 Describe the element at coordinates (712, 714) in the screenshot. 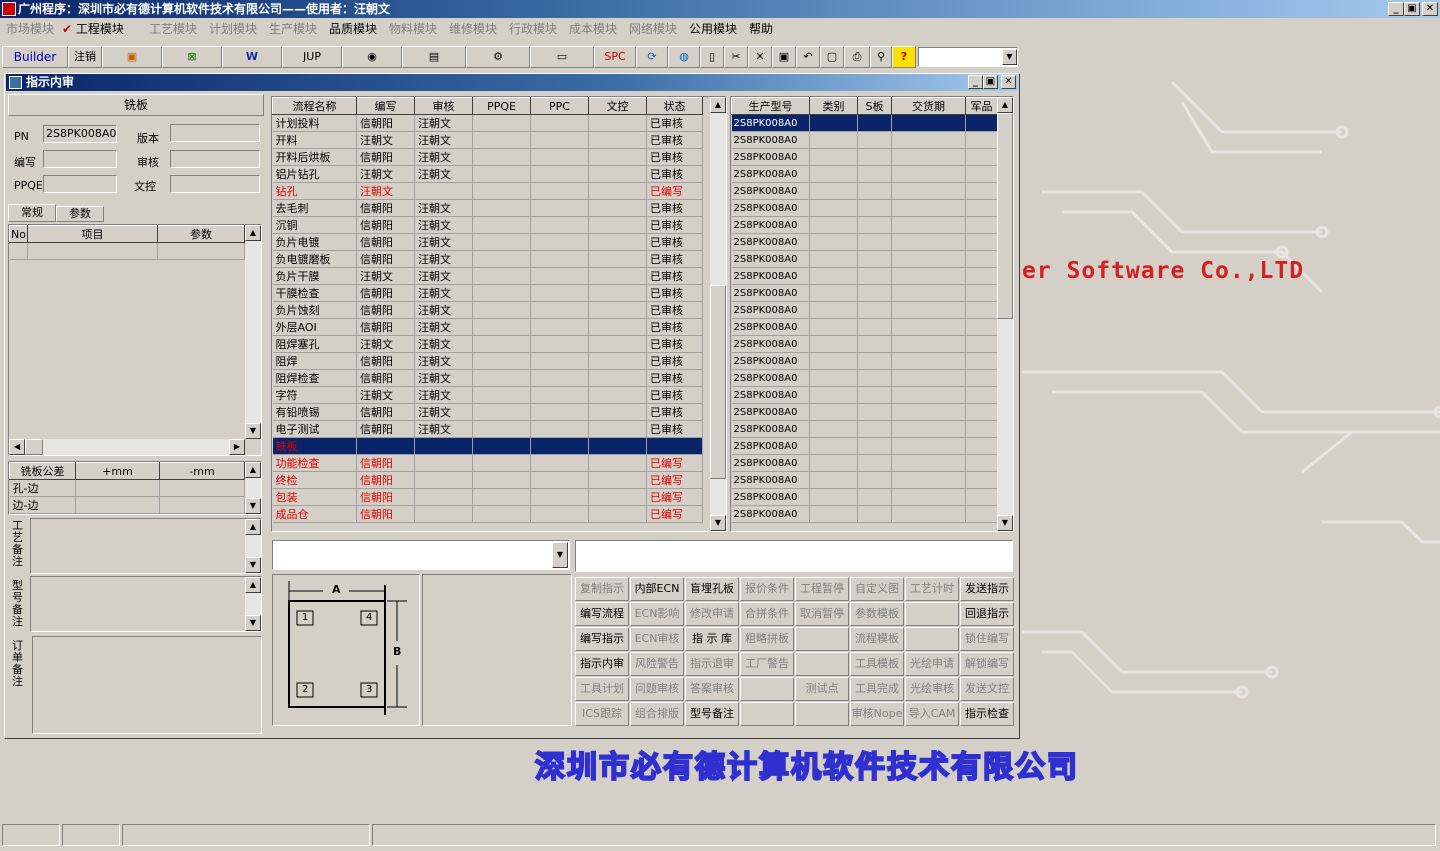

I see `action-button: 型号备注` at that location.